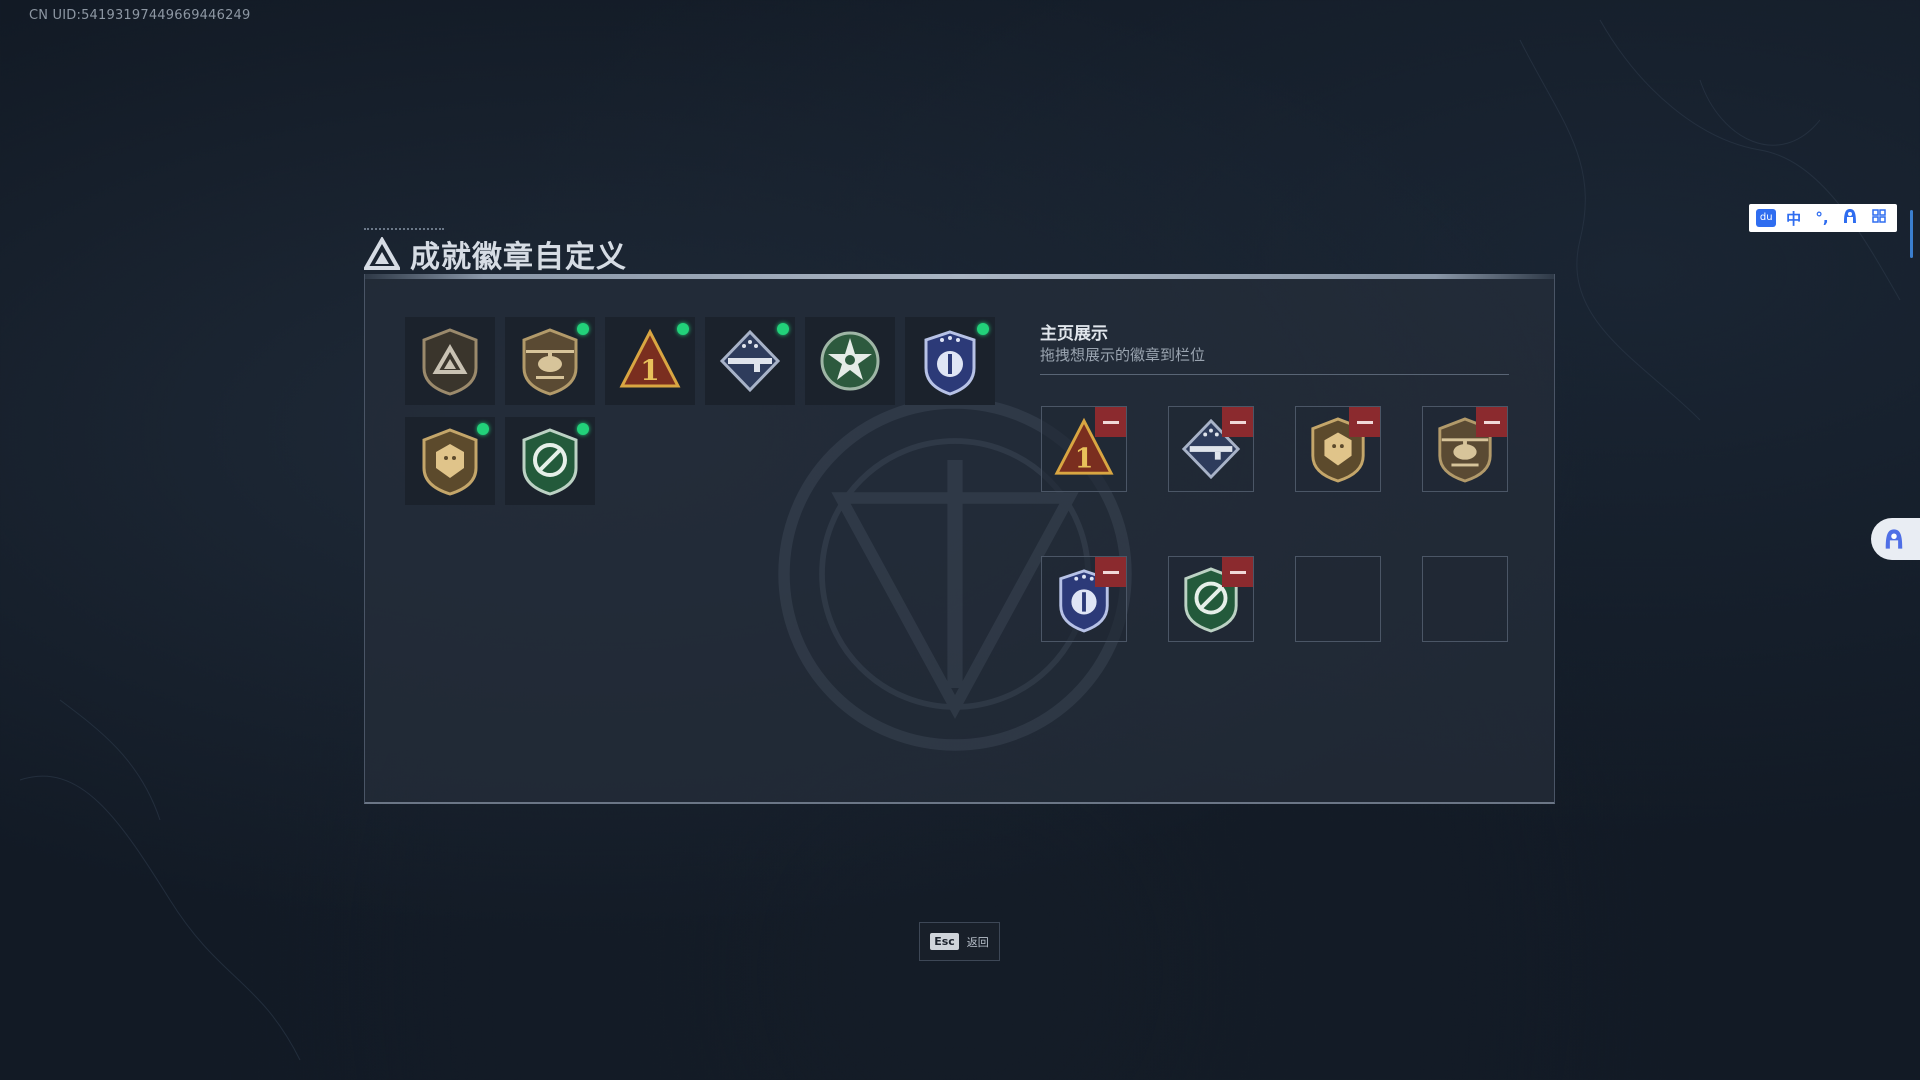  I want to click on rank-one-badge-icon: 1, so click(650, 358).